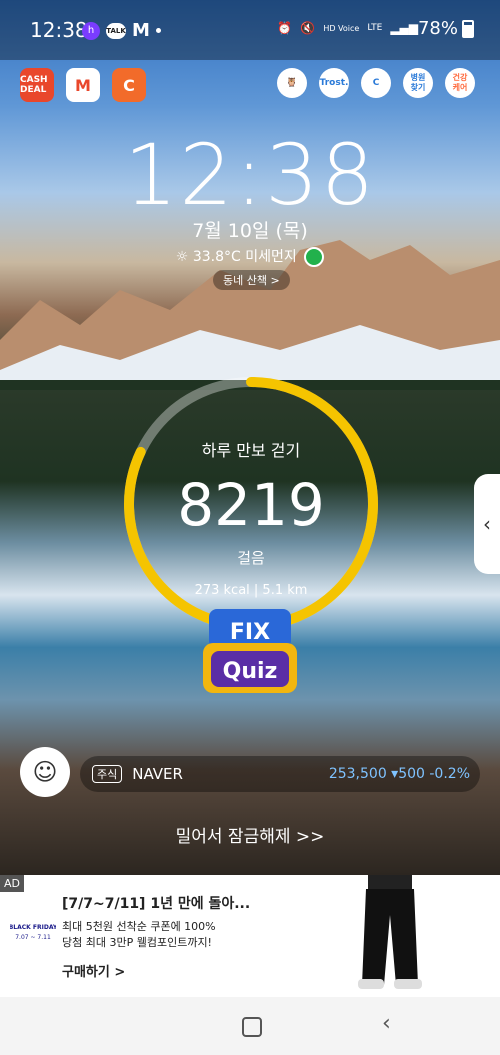  I want to click on notification-icons: h TALK M, so click(121, 30).